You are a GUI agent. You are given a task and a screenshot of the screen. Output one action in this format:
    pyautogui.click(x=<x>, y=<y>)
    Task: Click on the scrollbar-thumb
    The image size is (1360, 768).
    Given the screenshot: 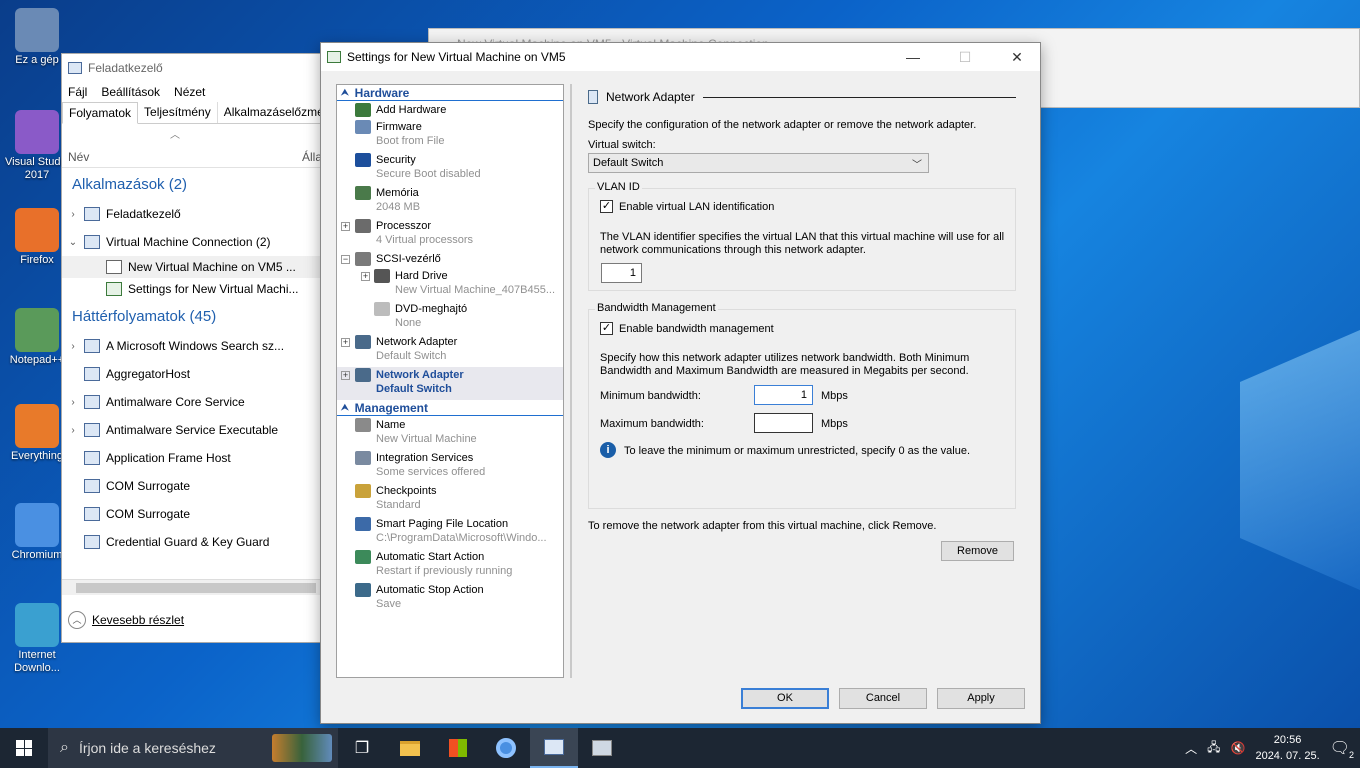 What is the action you would take?
    pyautogui.click(x=196, y=588)
    